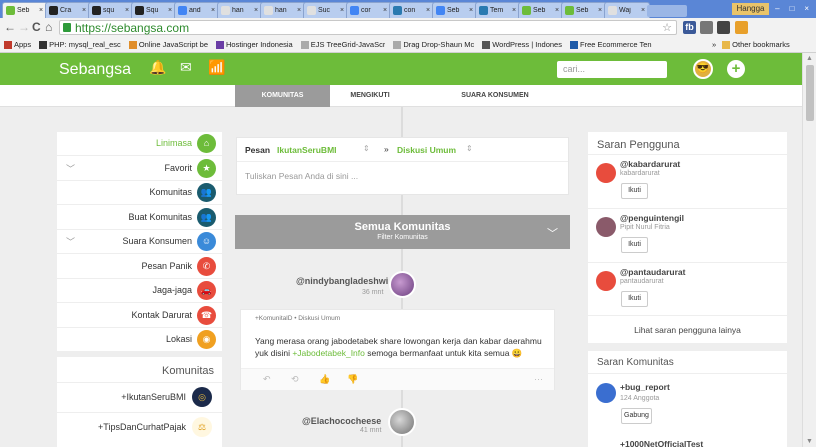  I want to click on browser-tab: Suc ×, so click(326, 10).